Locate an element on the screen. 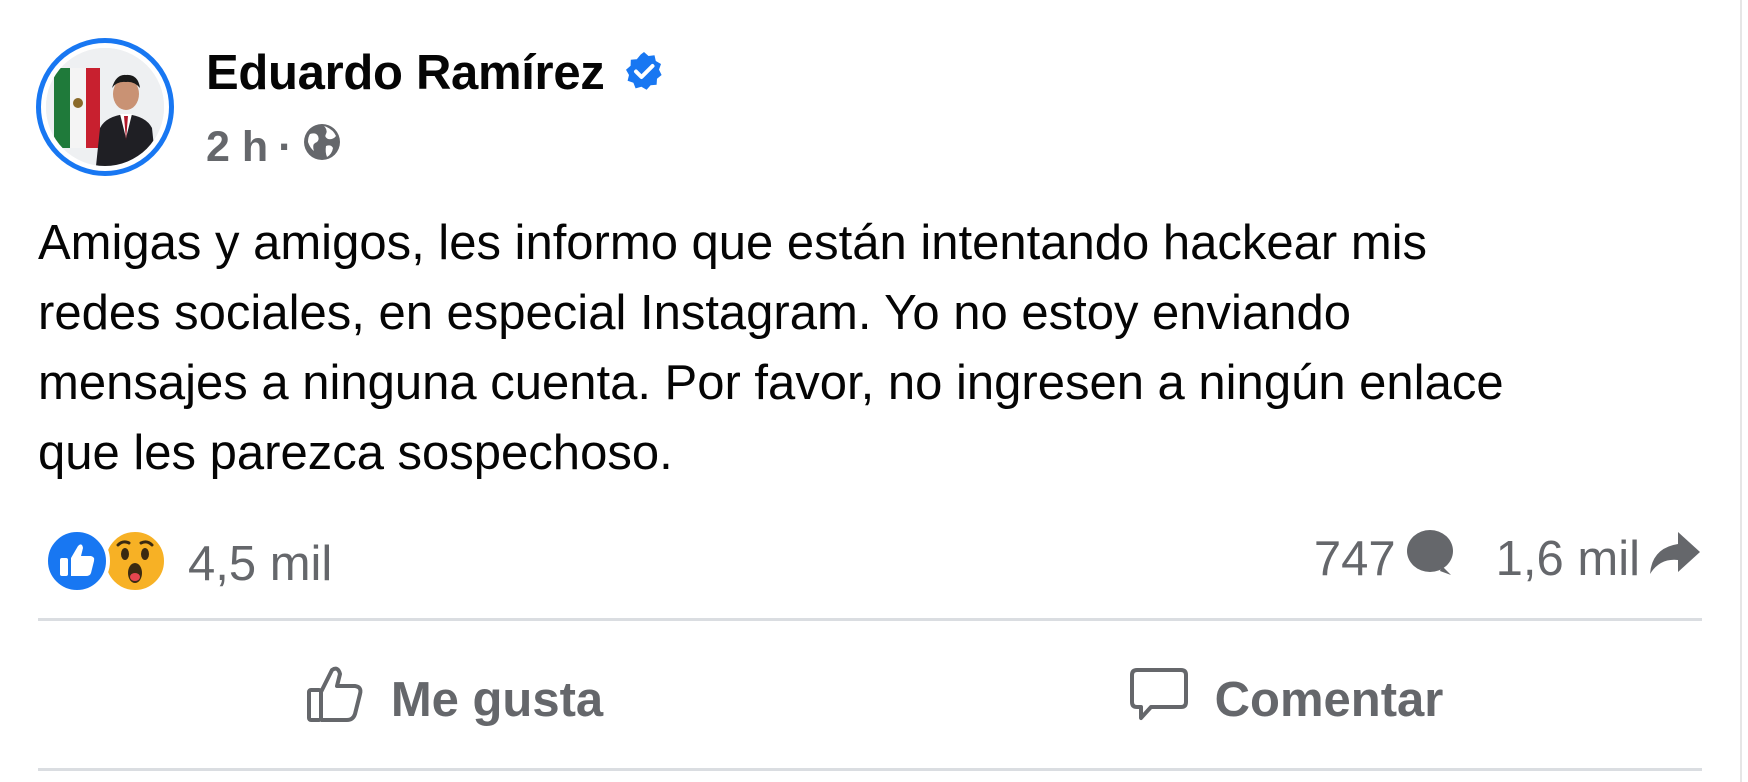  comments-count: 747 is located at coordinates (1354, 559).